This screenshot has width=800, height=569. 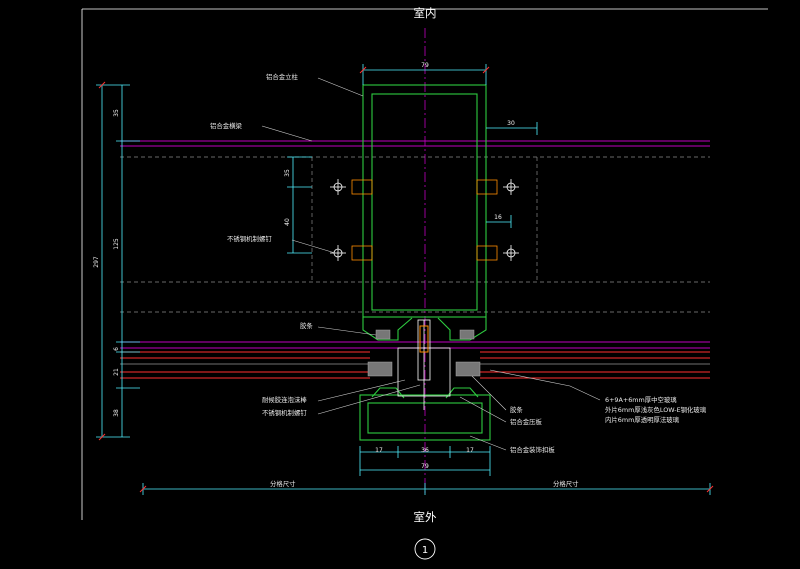 What do you see at coordinates (306, 325) in the screenshot?
I see `label-rubber-strip-left: 胶条` at bounding box center [306, 325].